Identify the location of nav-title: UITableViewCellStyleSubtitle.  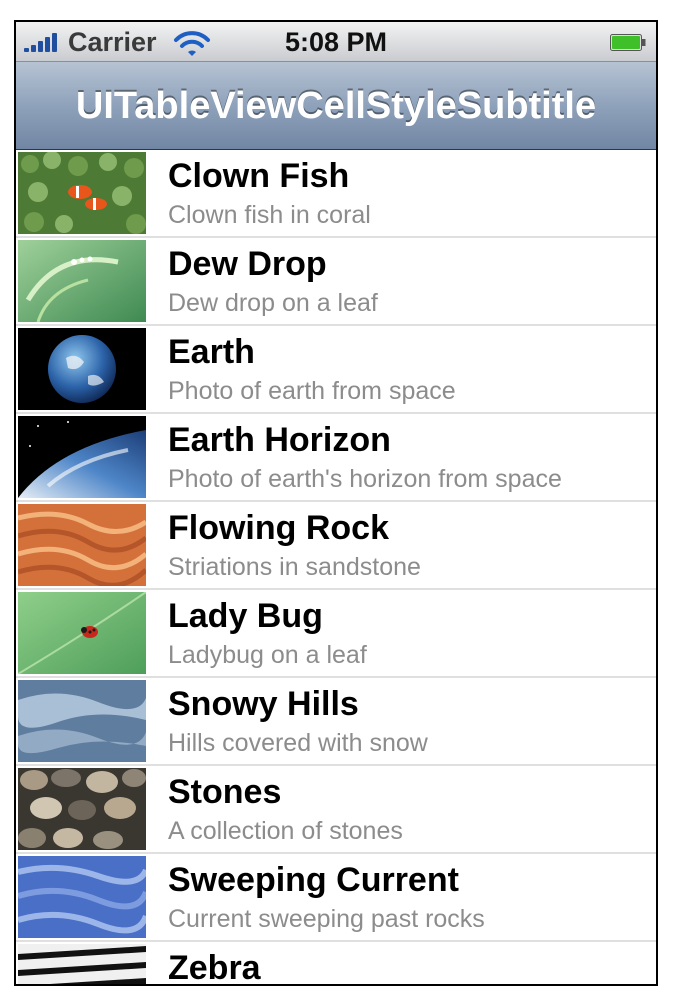
(336, 106).